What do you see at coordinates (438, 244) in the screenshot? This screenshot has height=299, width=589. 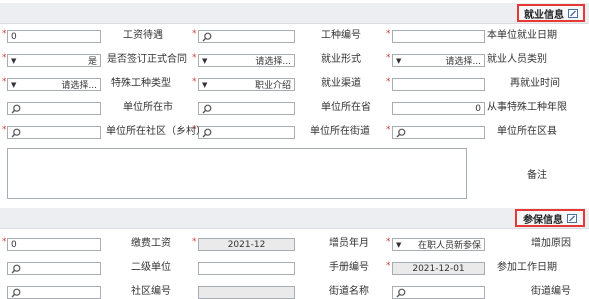 I see `reason-select: ▼ 在职人员新参保` at bounding box center [438, 244].